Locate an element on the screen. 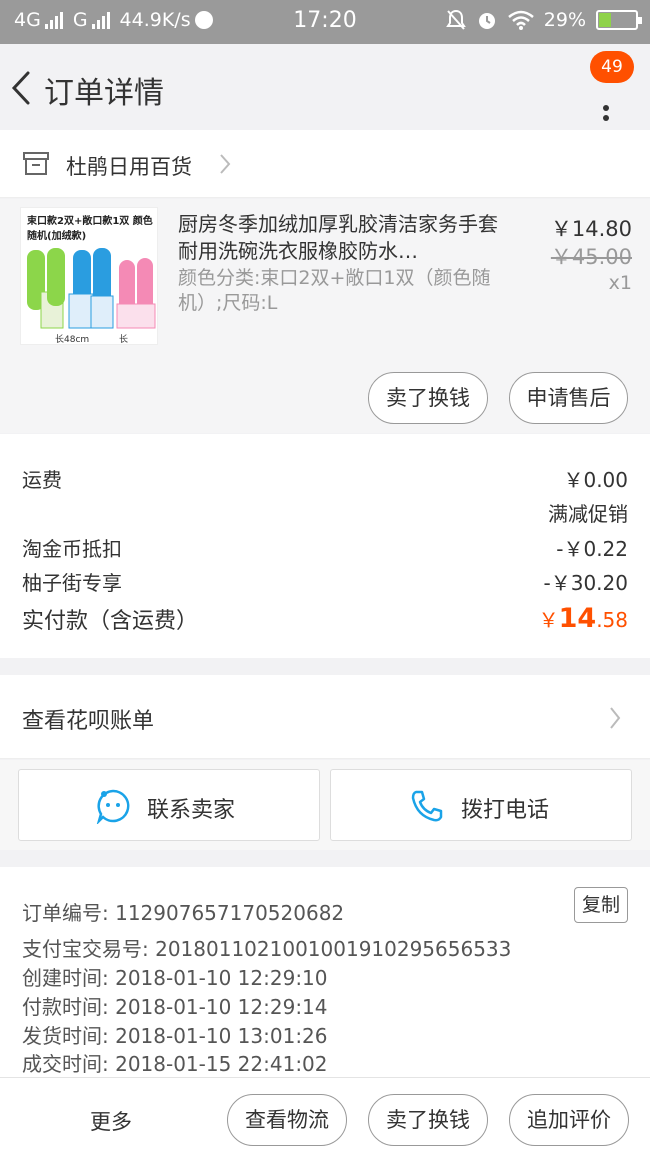  contact-seller-button: 联系卖家 is located at coordinates (169, 805).